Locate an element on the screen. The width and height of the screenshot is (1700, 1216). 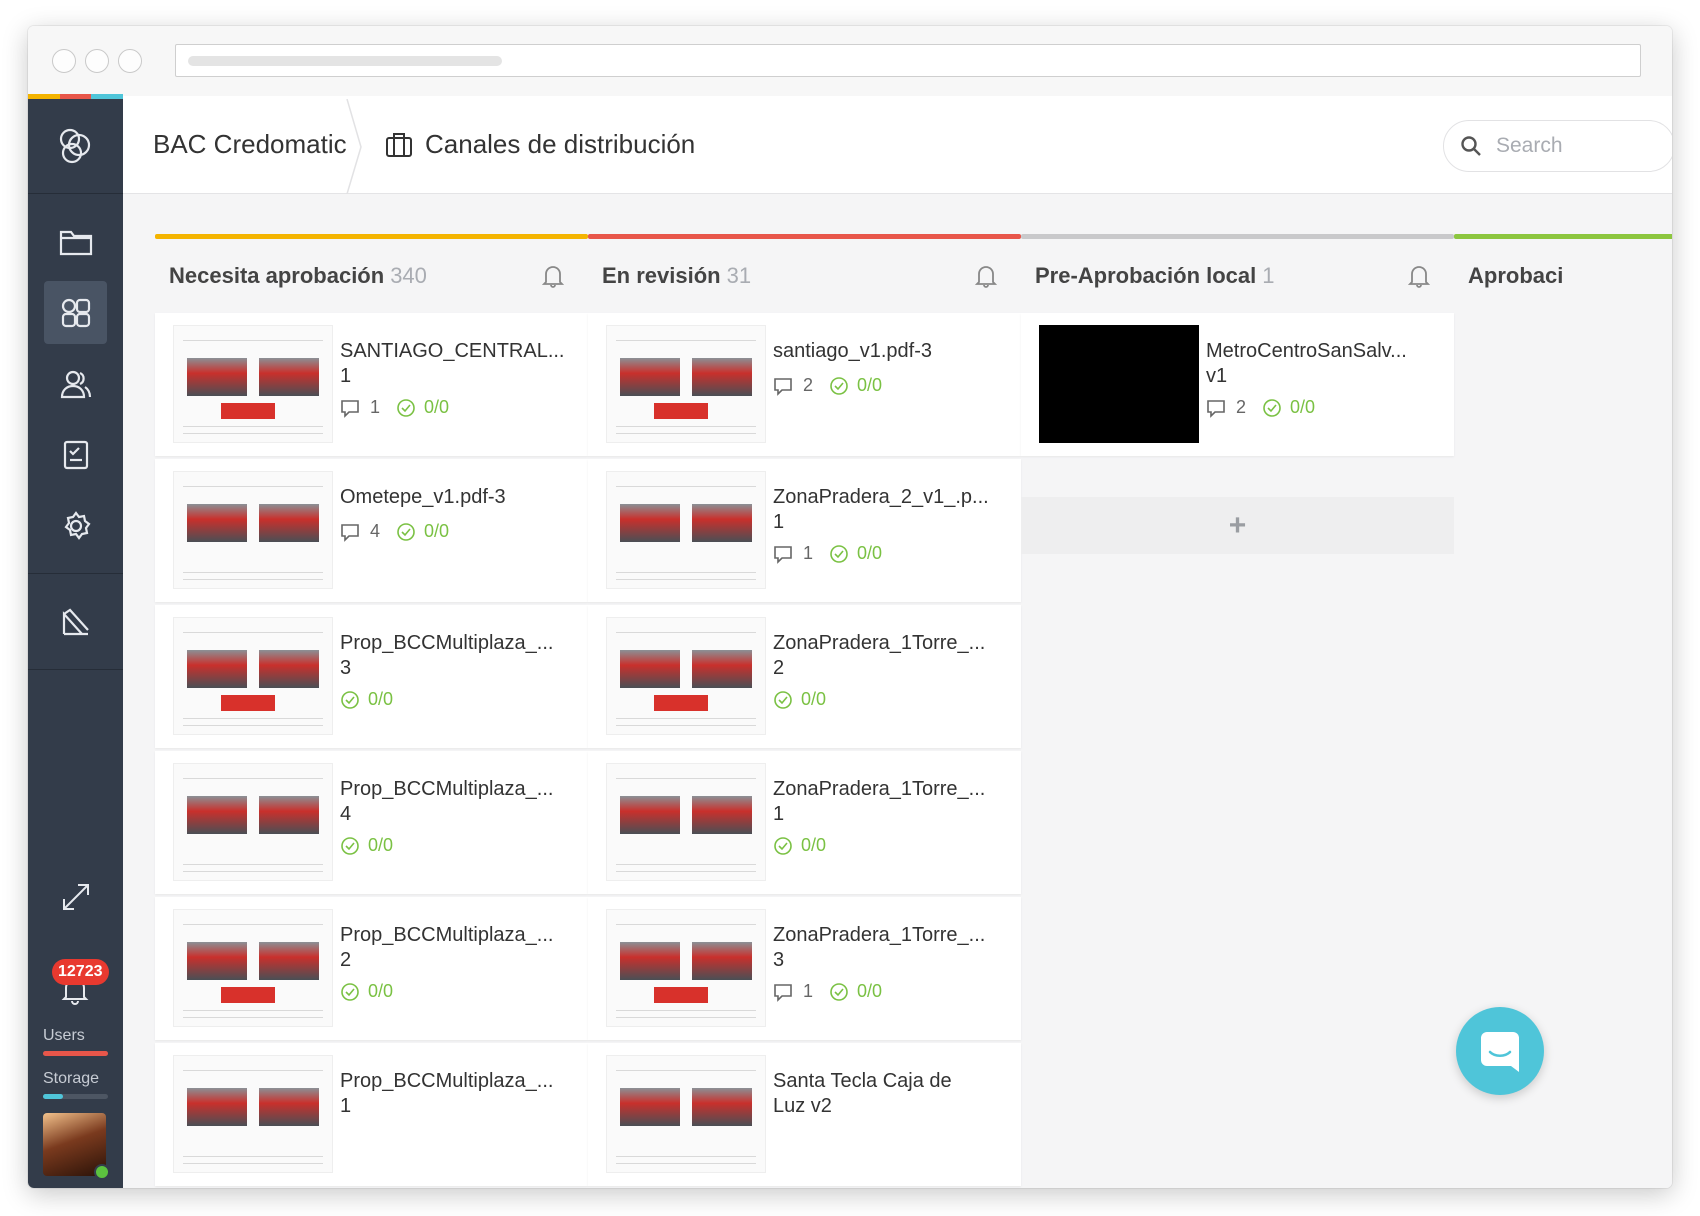
asset-version: 4 is located at coordinates (346, 814).